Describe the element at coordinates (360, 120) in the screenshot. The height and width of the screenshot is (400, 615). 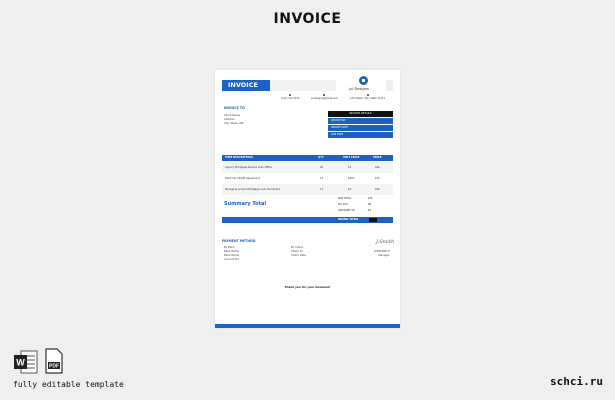
I see `invoice-details-row: INVOICE NO.` at that location.